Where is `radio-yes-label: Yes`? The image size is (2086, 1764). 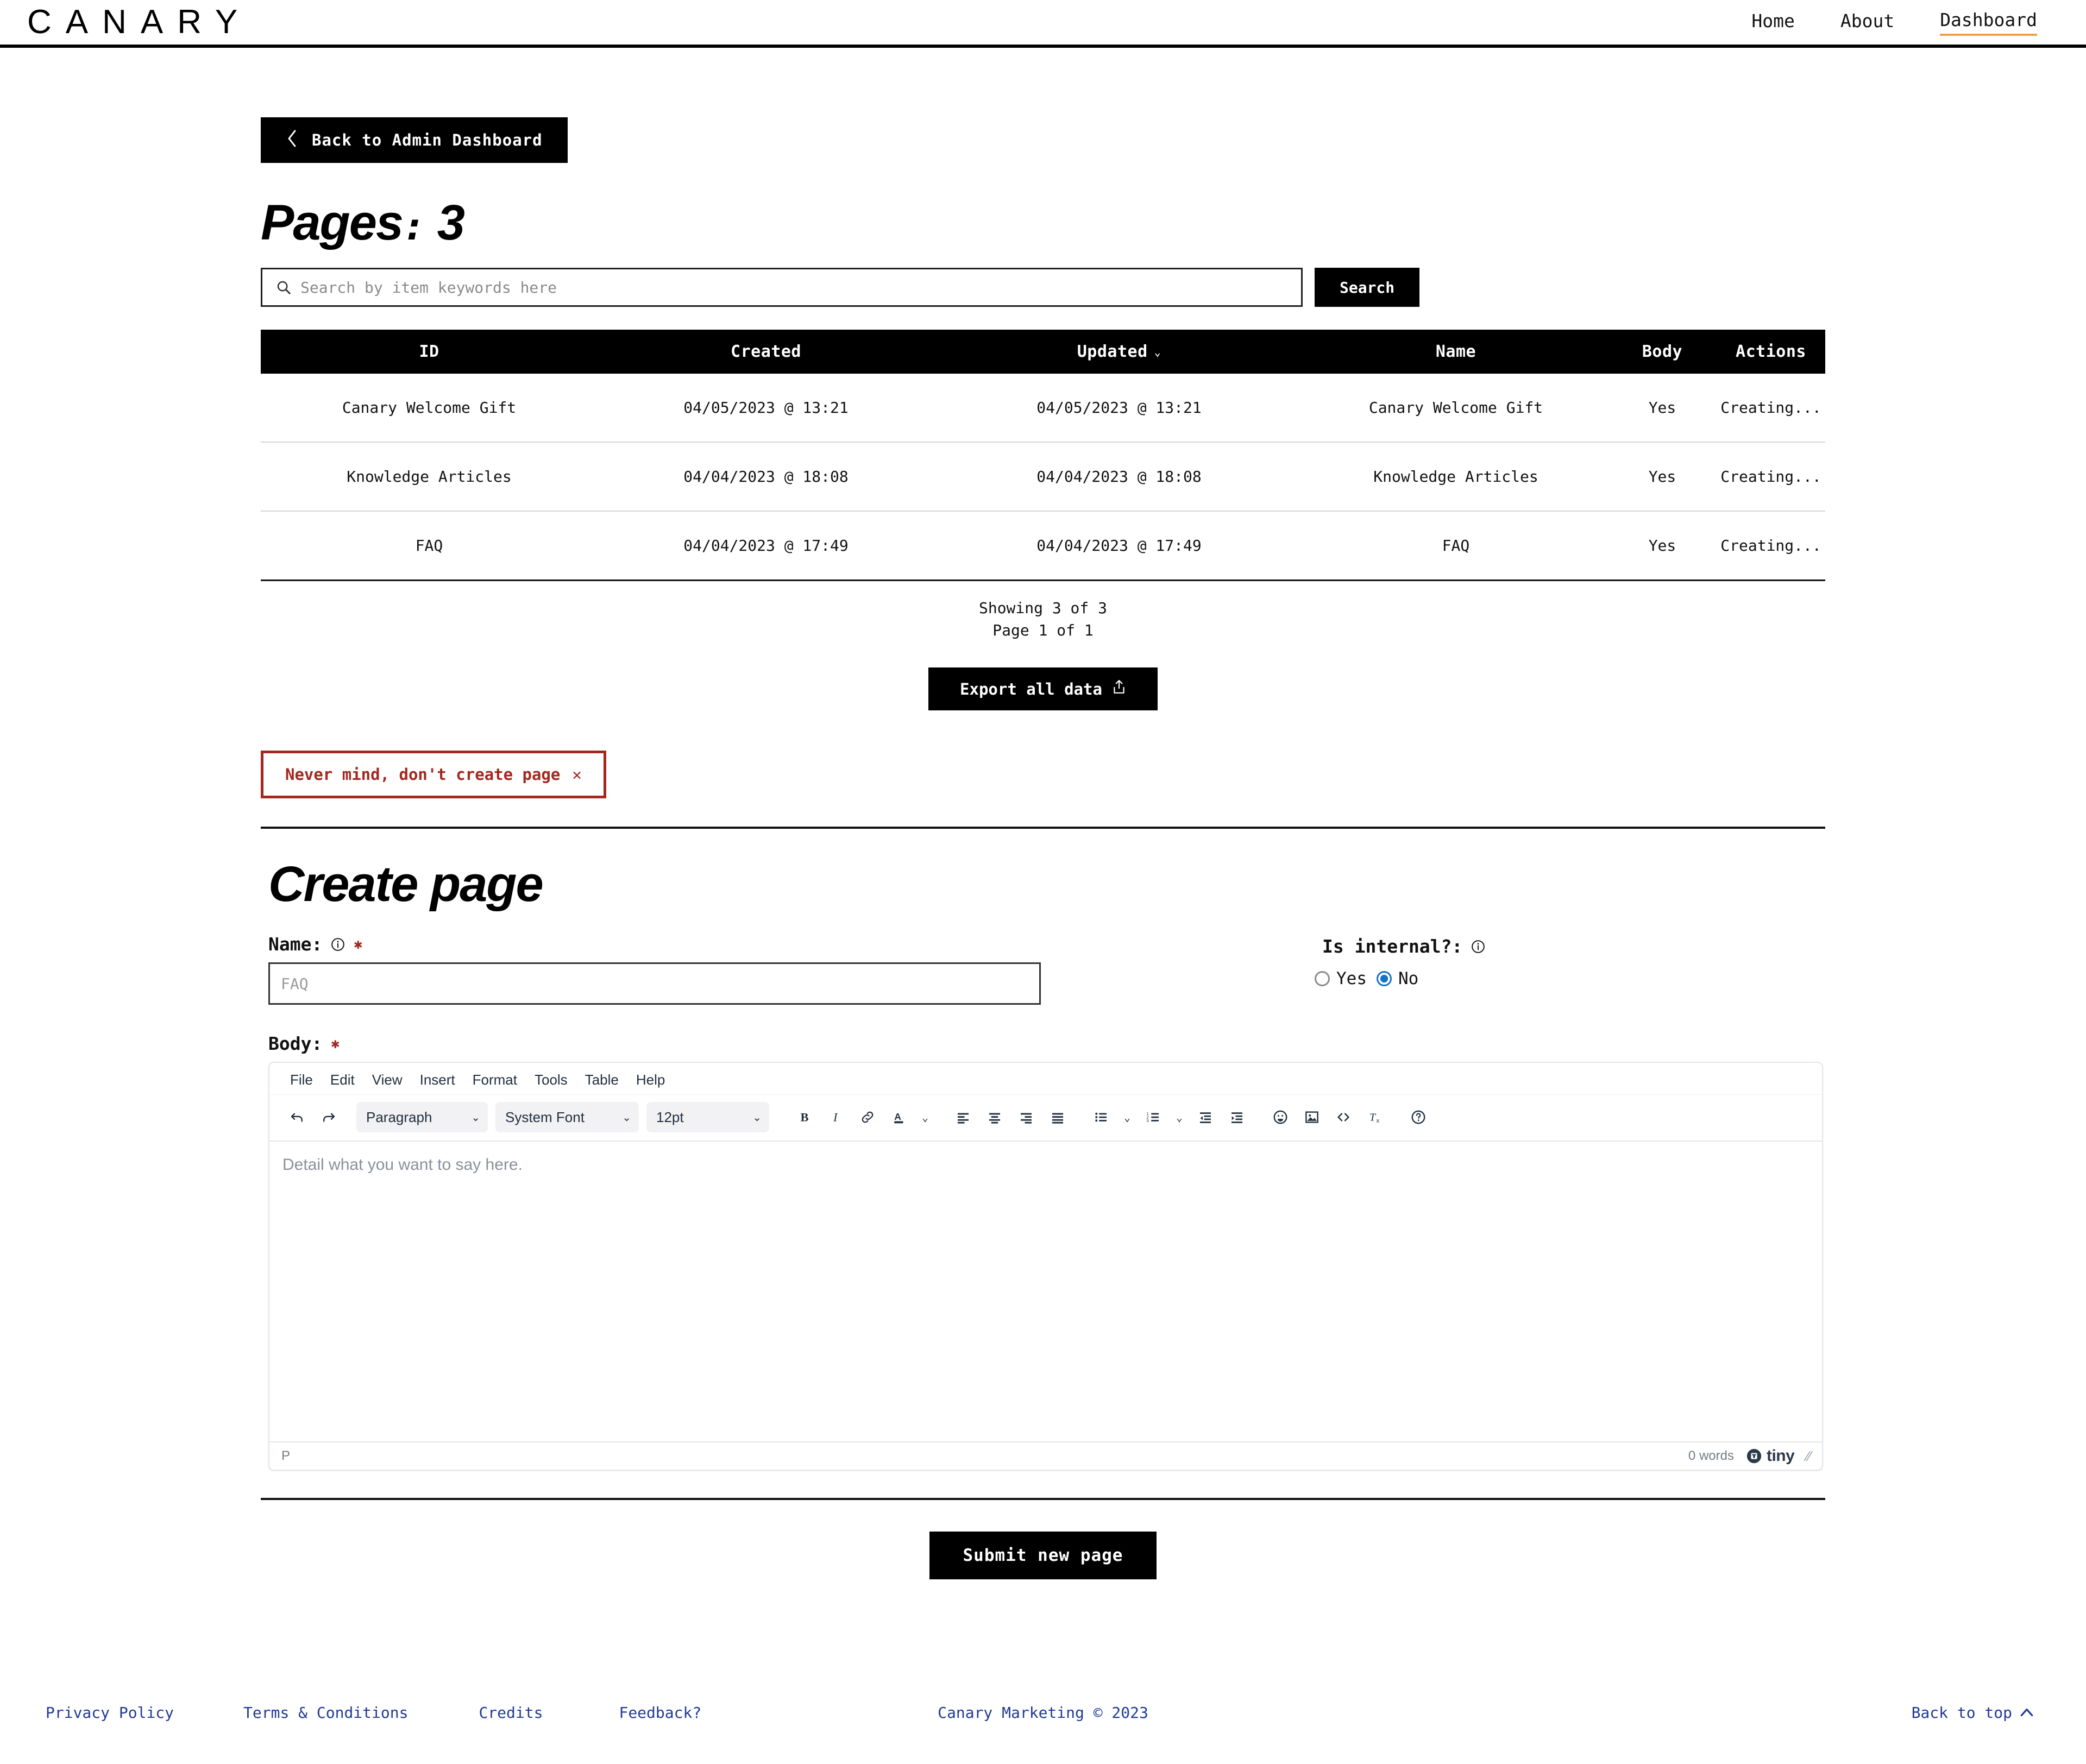 radio-yes-label: Yes is located at coordinates (1351, 979).